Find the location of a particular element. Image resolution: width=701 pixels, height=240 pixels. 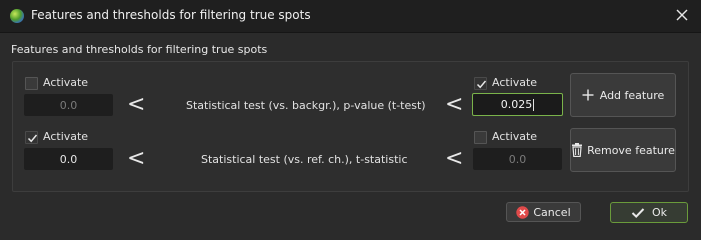

row2-right-less-than: < is located at coordinates (454, 158).